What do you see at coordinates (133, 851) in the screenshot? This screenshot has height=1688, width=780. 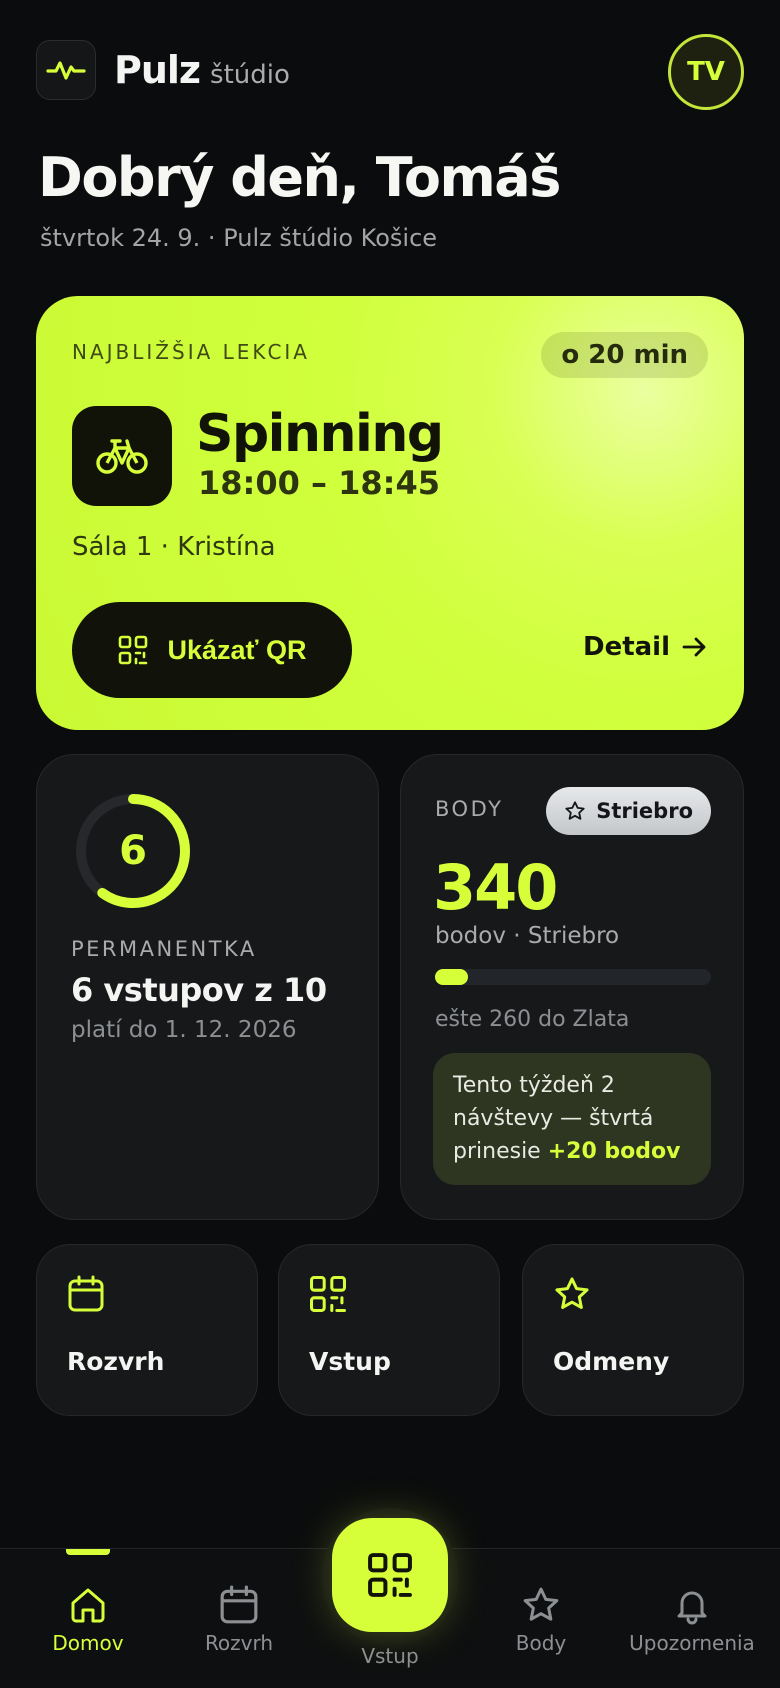 I see `pass-count: 6` at bounding box center [133, 851].